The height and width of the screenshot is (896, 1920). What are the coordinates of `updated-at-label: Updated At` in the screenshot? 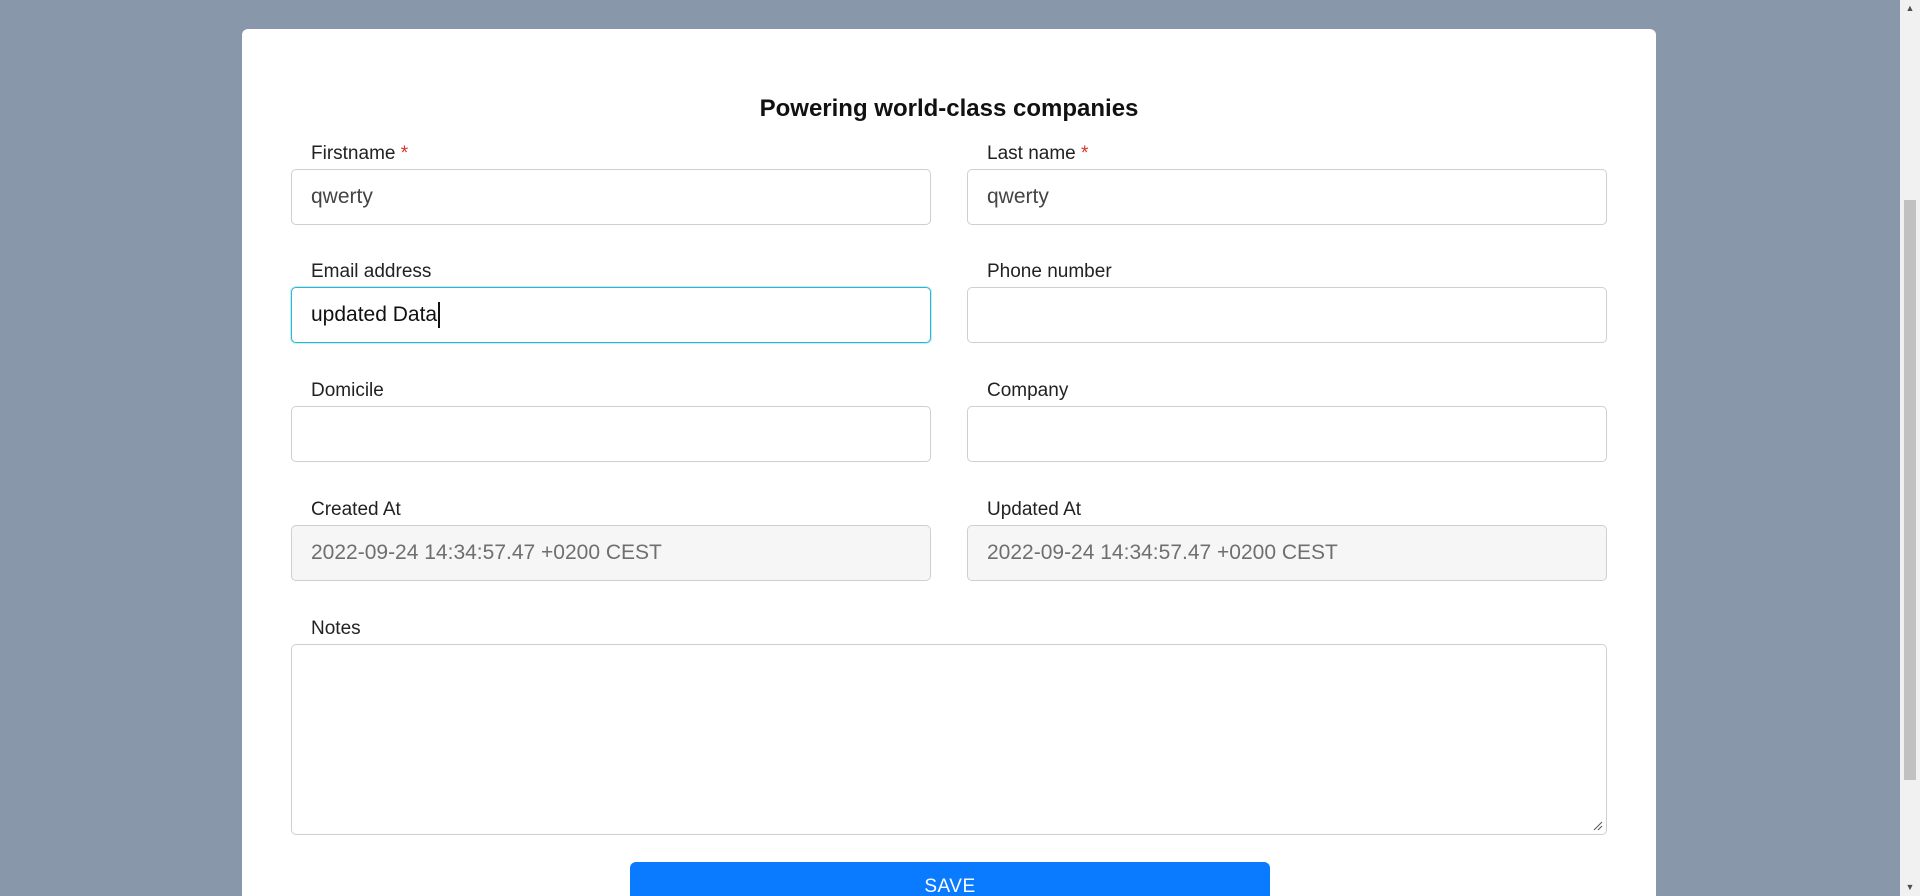 It's located at (1034, 509).